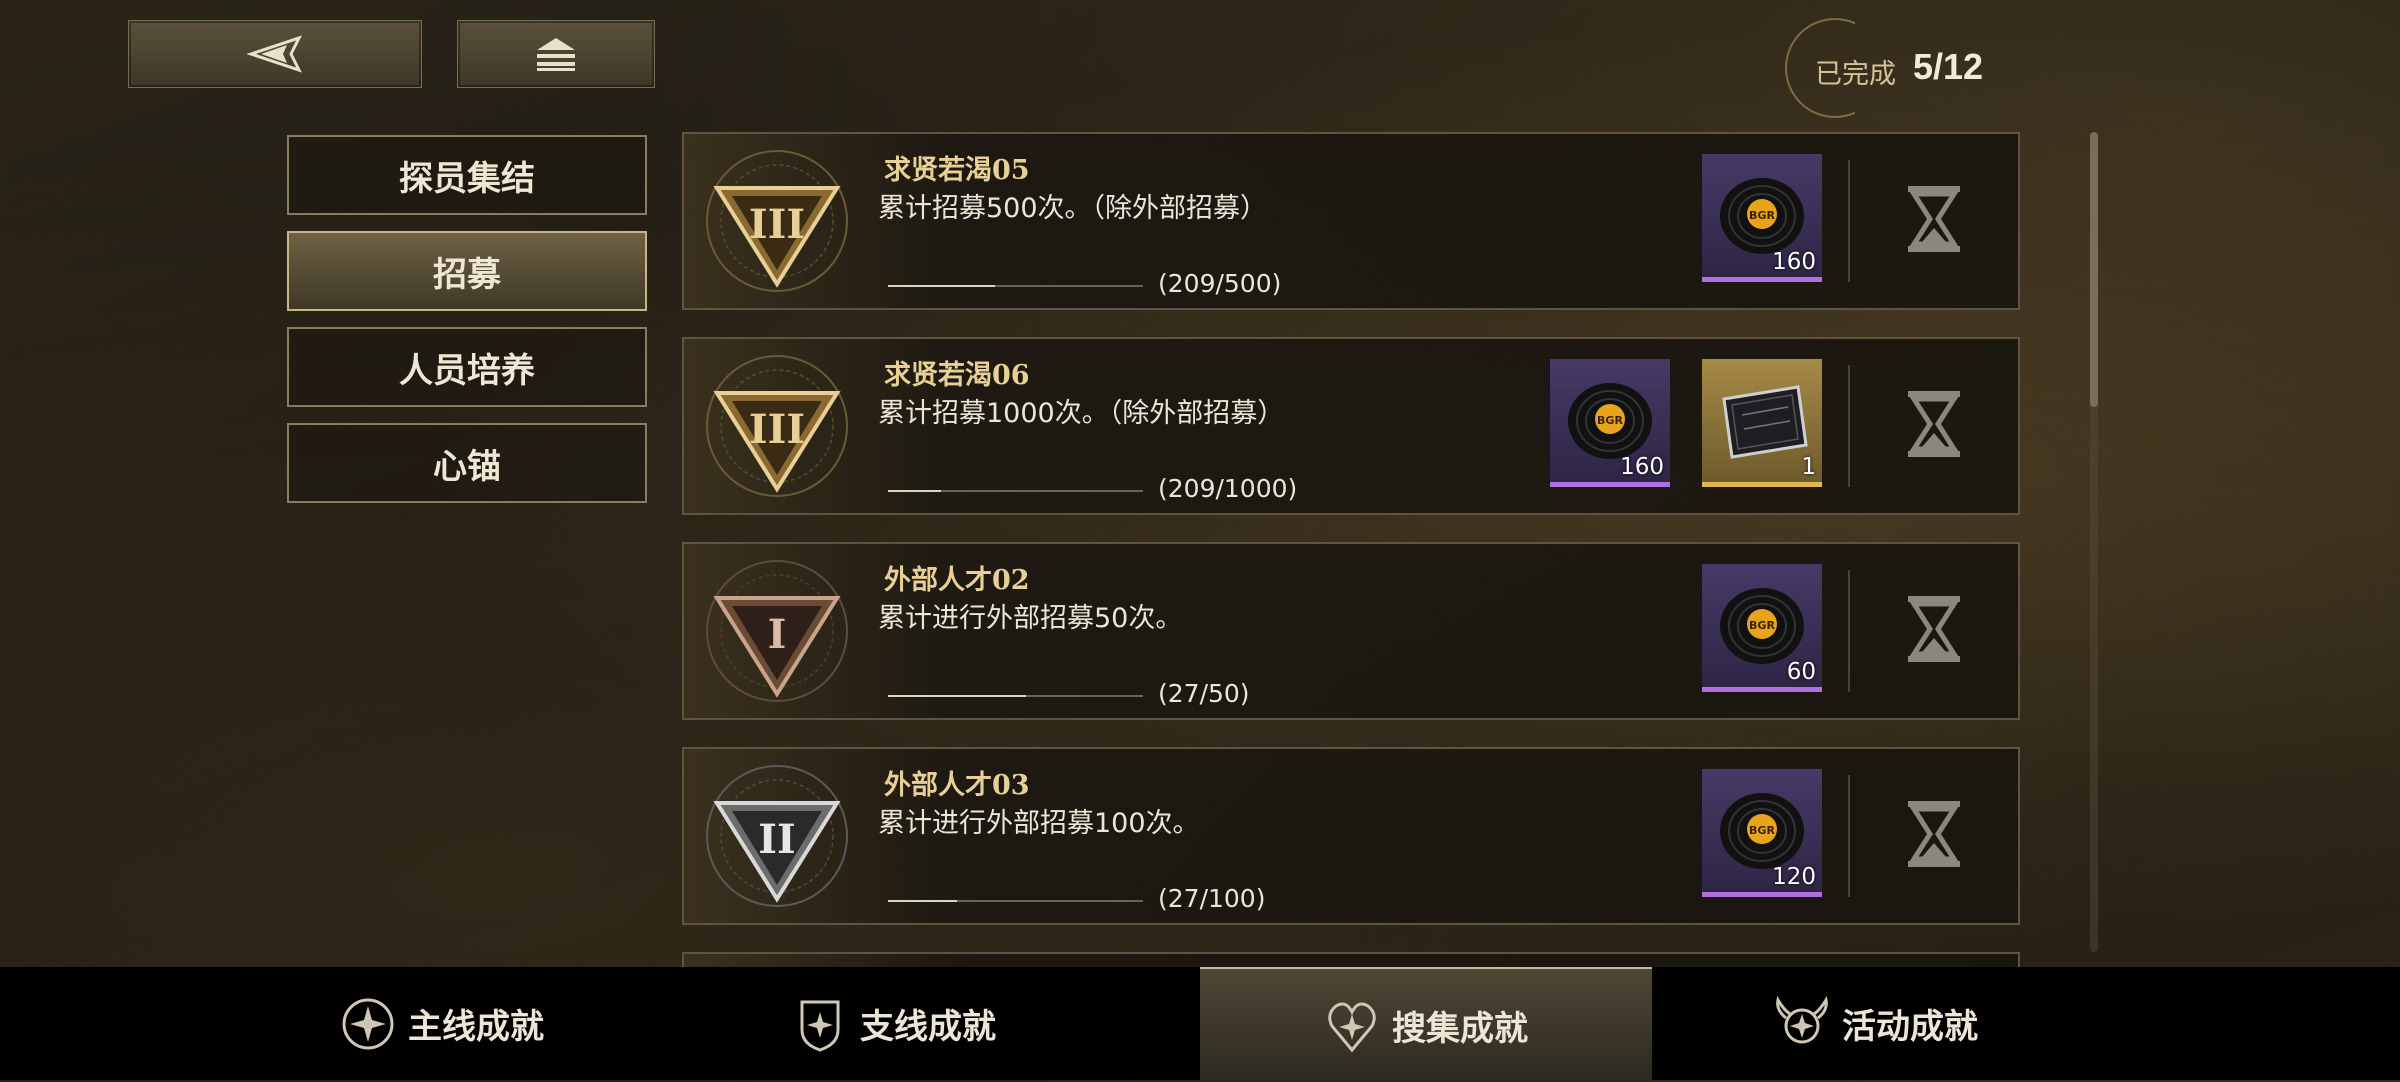 The height and width of the screenshot is (1082, 2400). Describe the element at coordinates (957, 375) in the screenshot. I see `achievement-title: 求贤若渴06` at that location.